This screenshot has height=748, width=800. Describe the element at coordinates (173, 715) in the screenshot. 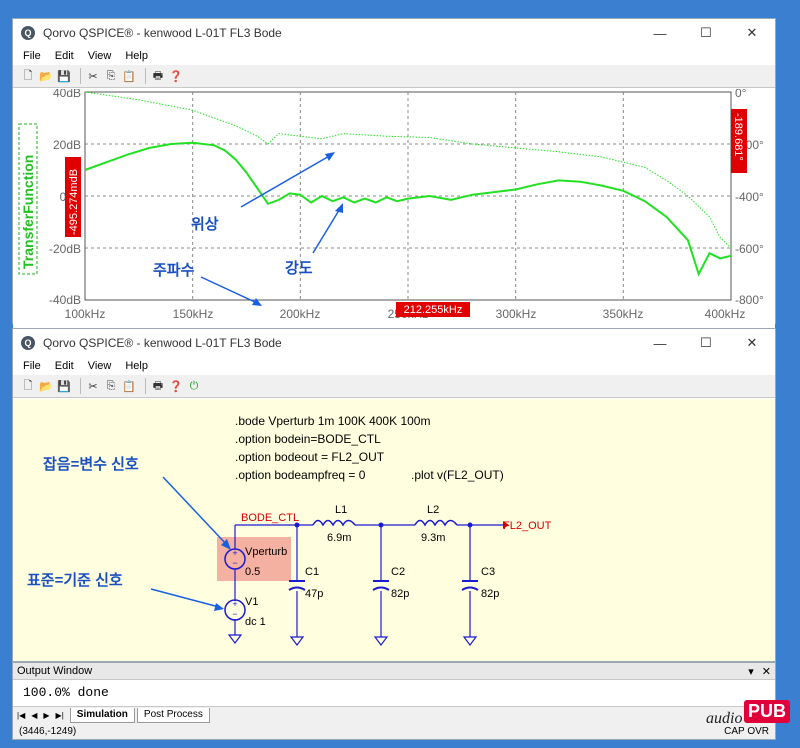

I see `tab-post-process: Post Process` at that location.